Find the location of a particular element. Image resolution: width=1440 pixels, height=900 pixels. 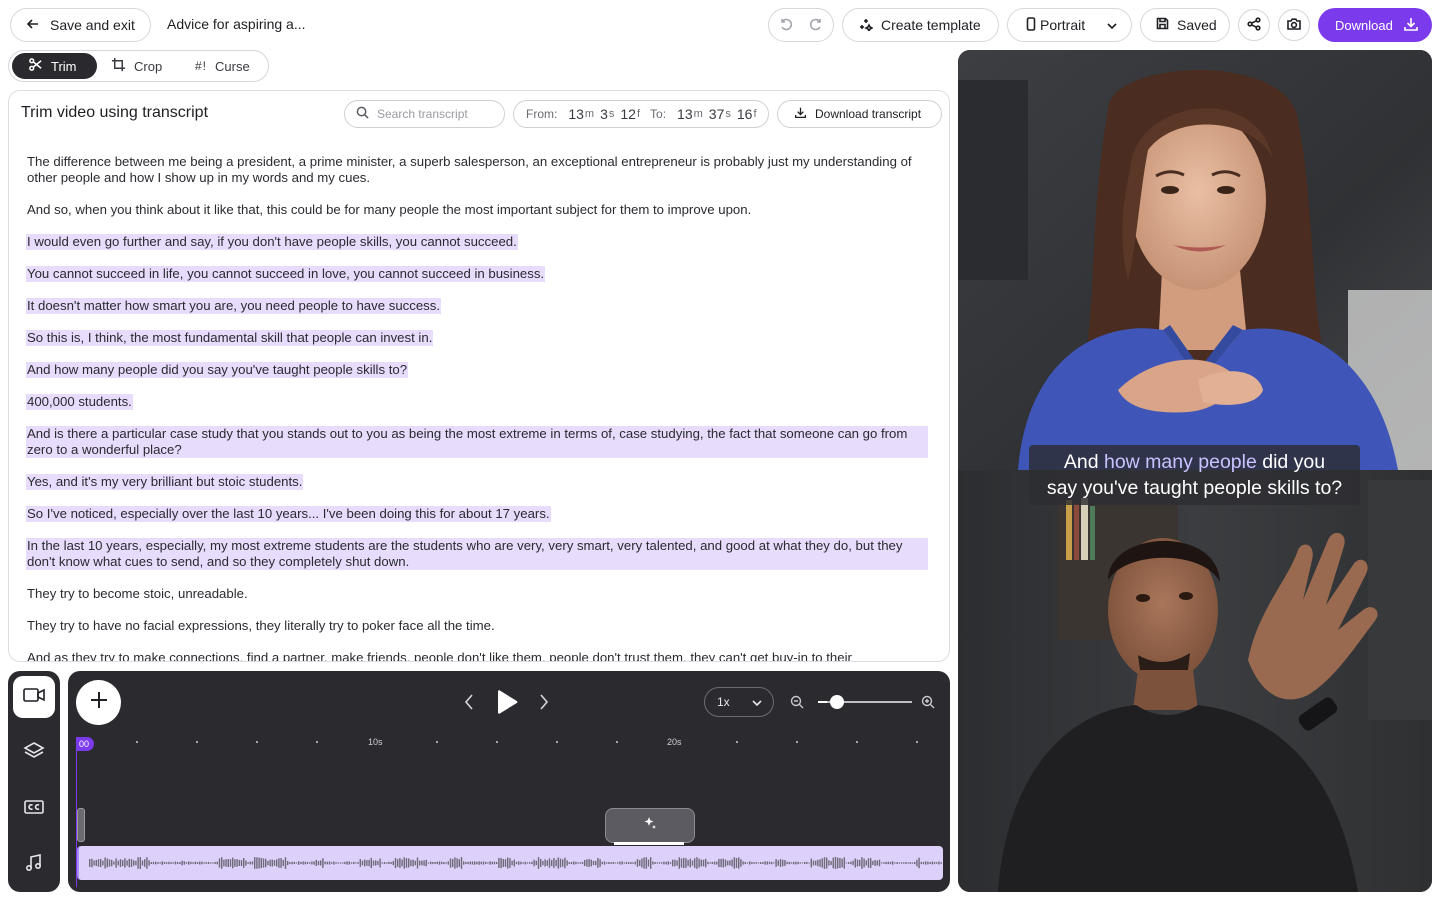

trim-start-handle is located at coordinates (81, 825).